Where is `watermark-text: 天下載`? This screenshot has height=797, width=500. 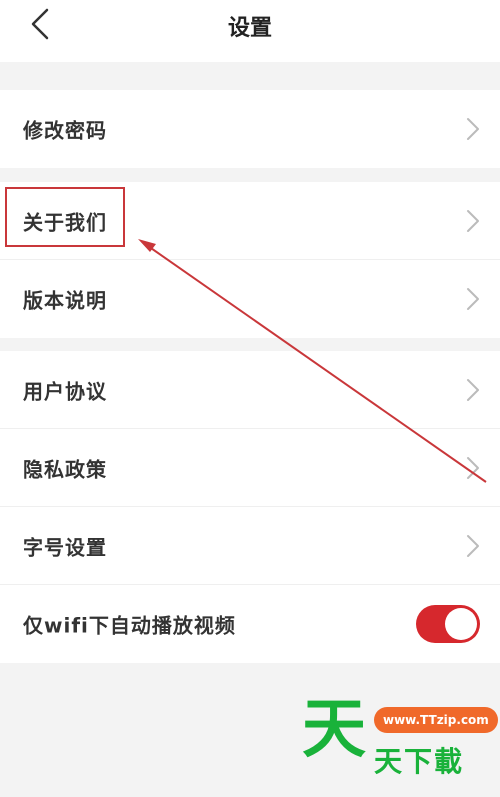
watermark-text: 天下載 is located at coordinates (419, 761).